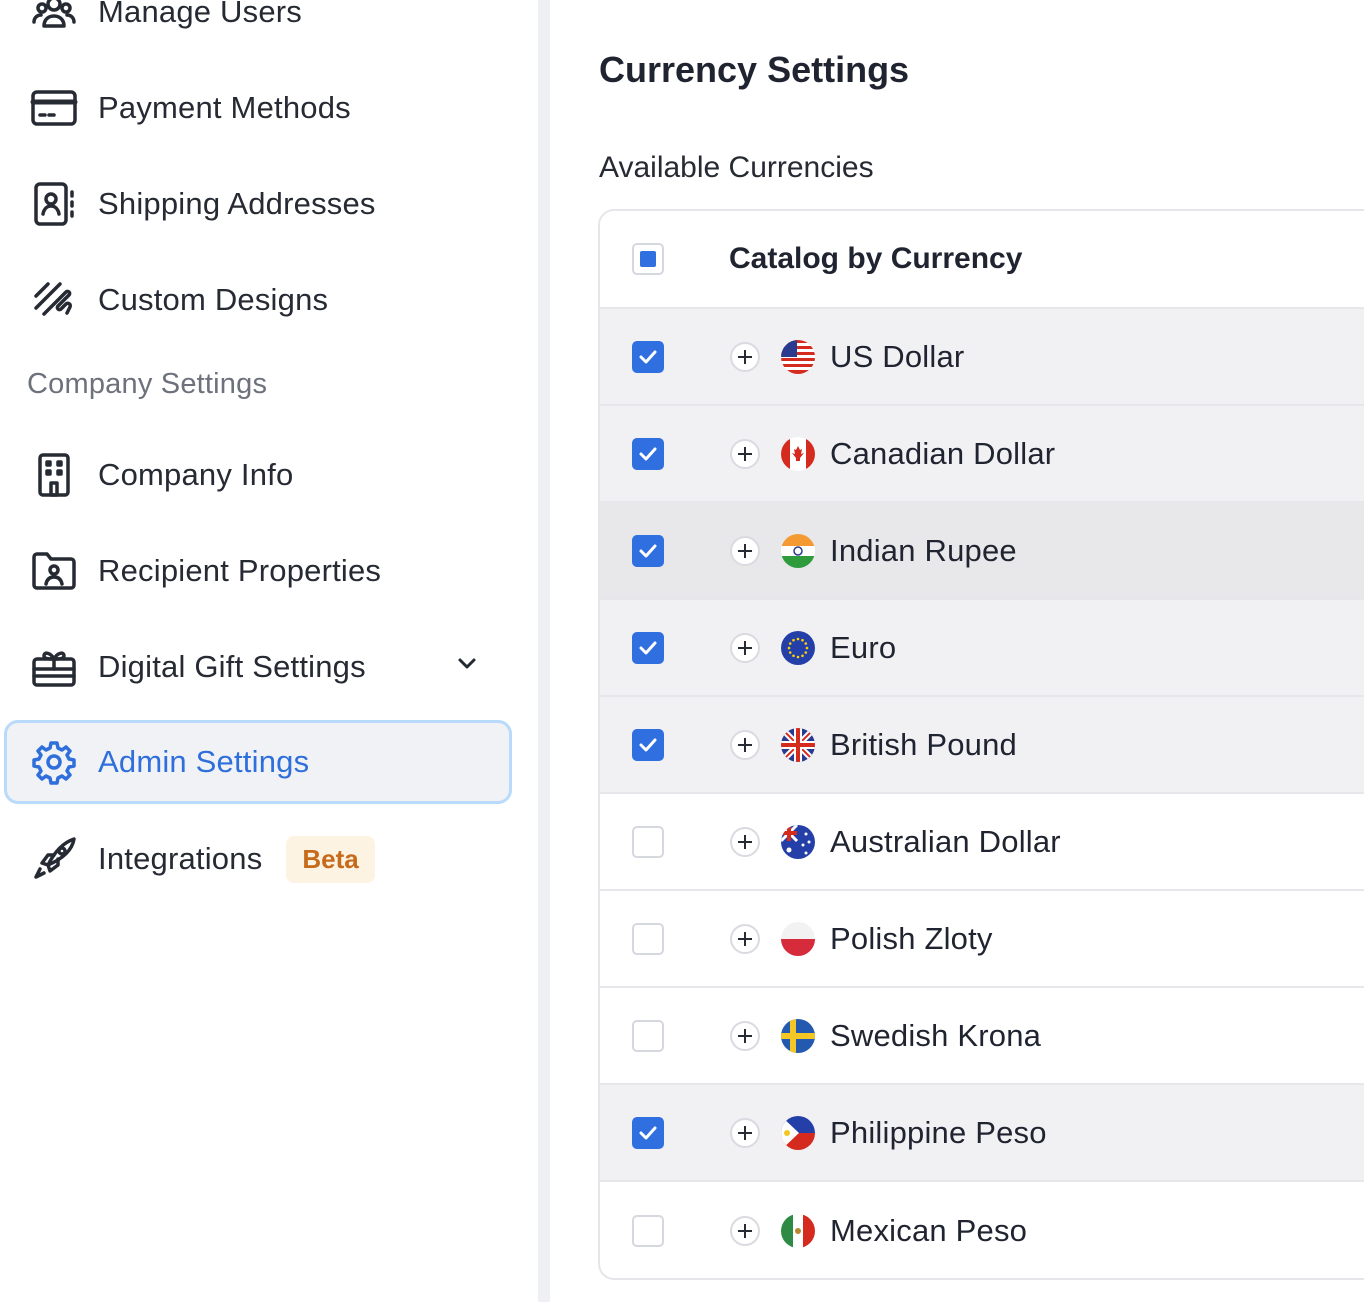 Image resolution: width=1364 pixels, height=1302 pixels. I want to click on currency-name: British Pound, so click(923, 744).